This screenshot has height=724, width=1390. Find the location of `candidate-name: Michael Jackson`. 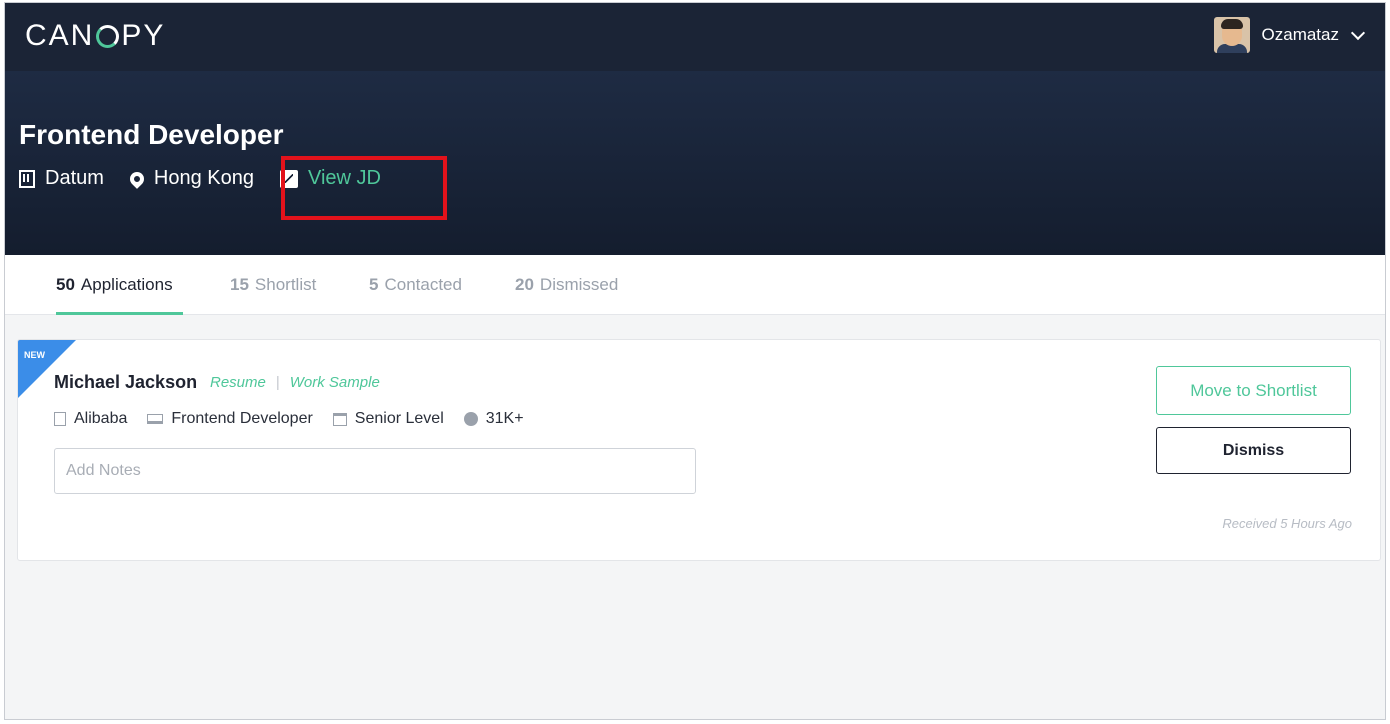

candidate-name: Michael Jackson is located at coordinates (126, 382).